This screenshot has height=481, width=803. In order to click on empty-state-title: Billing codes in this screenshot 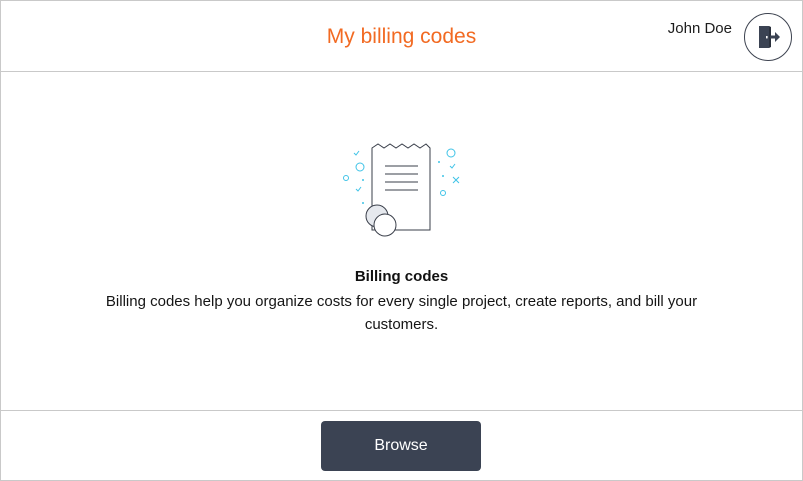, I will do `click(401, 276)`.